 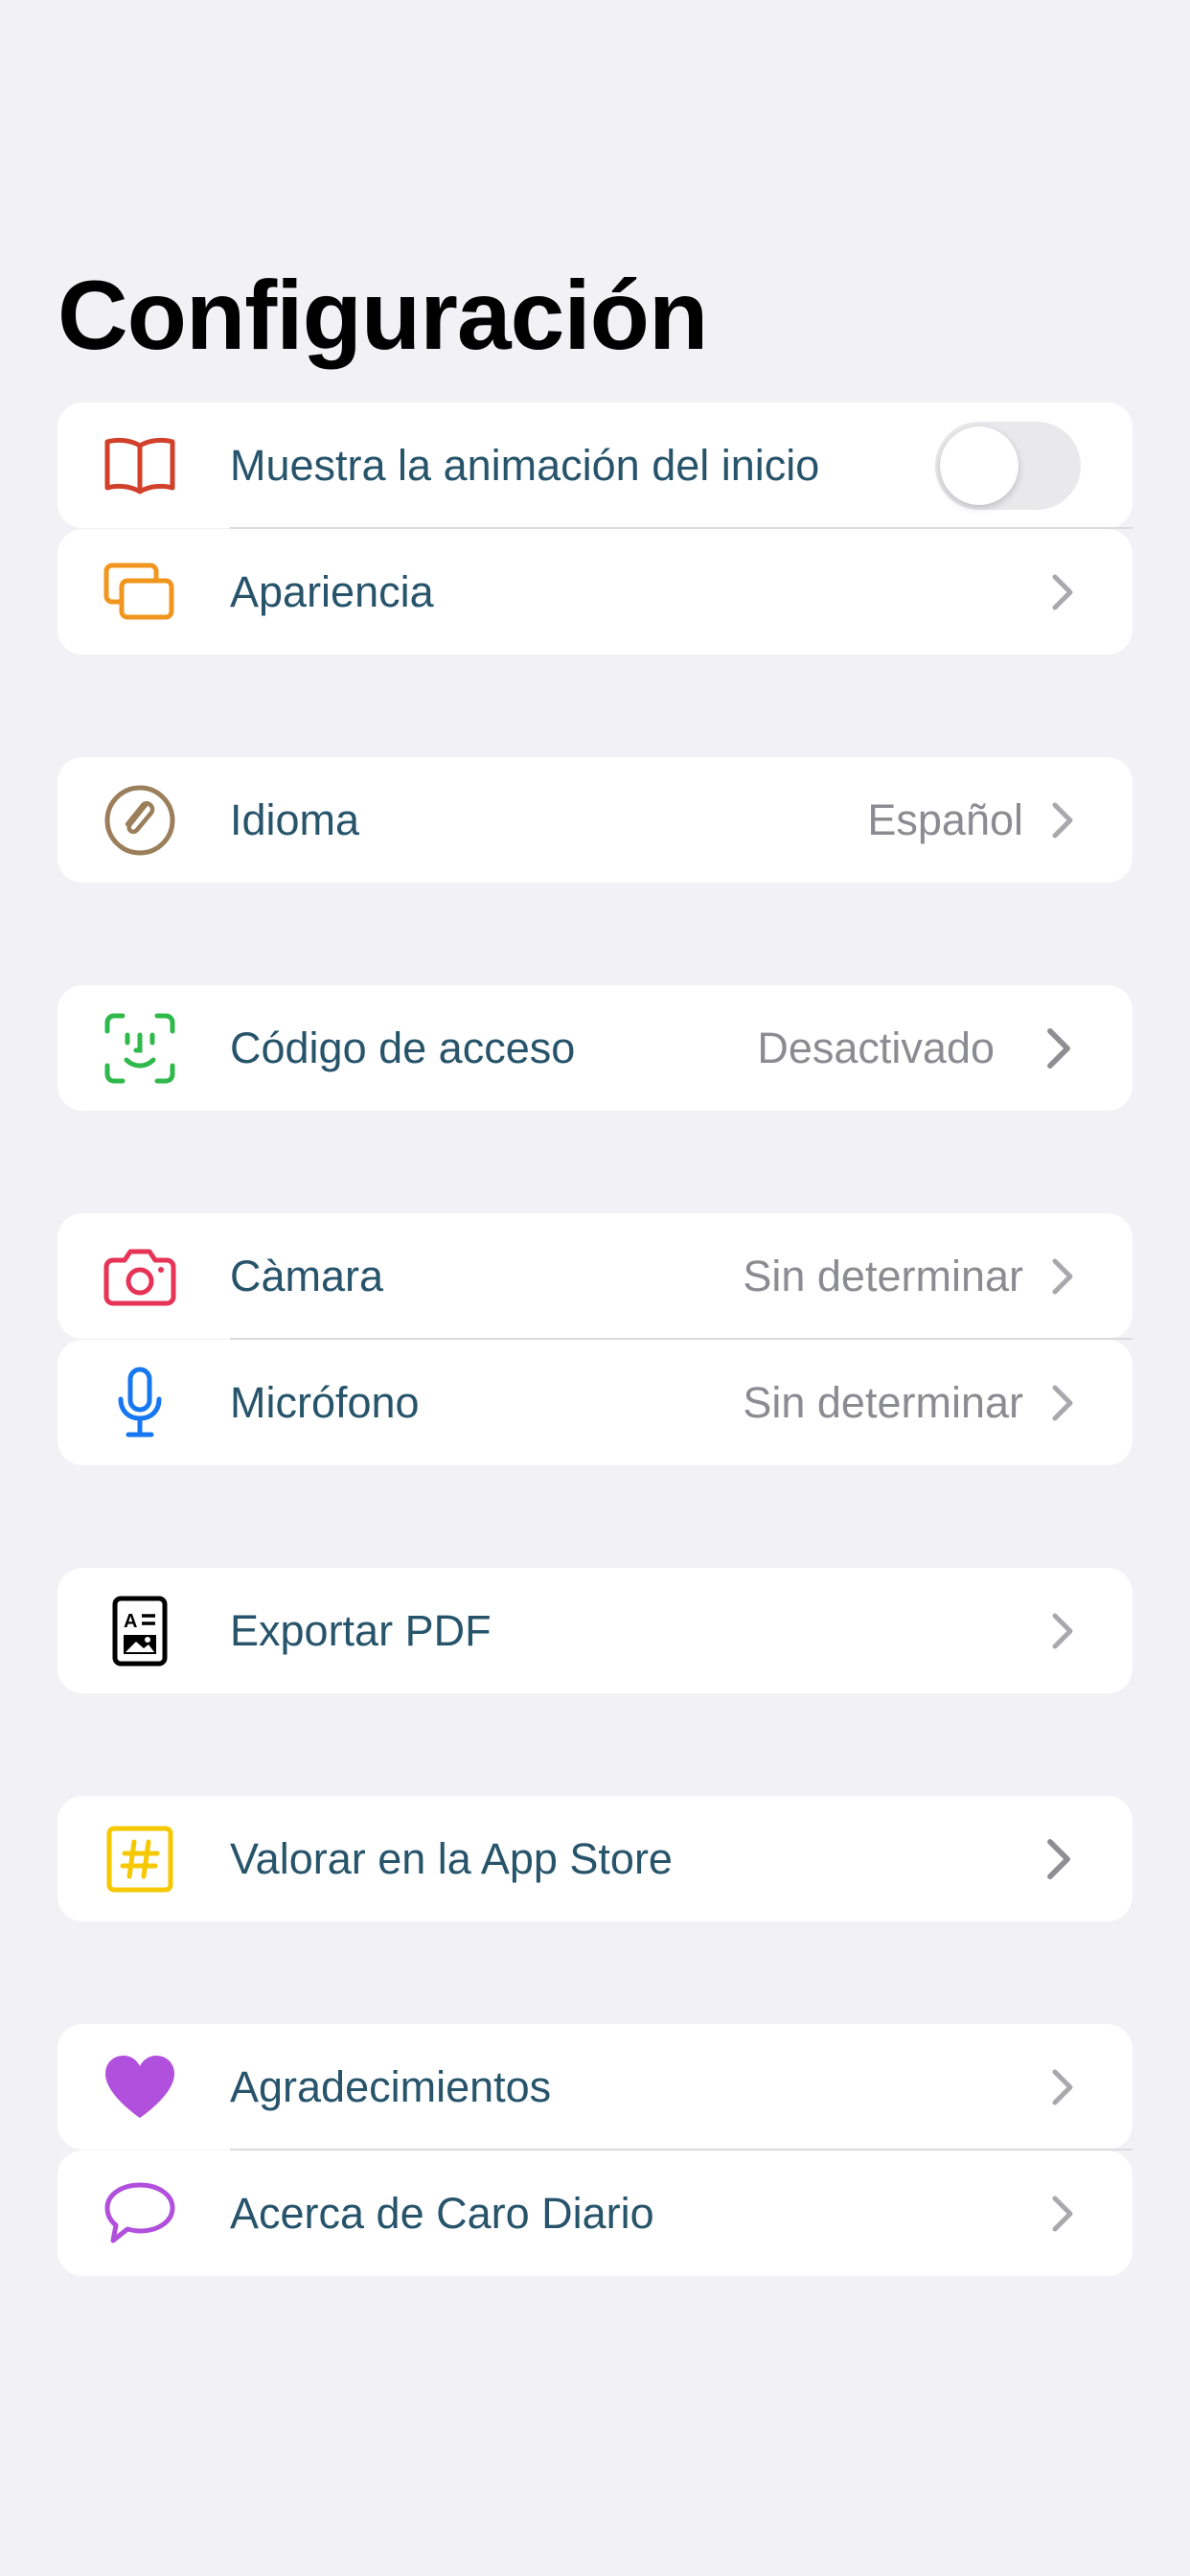 I want to click on microphone-value: Sin determinar, so click(x=883, y=1402).